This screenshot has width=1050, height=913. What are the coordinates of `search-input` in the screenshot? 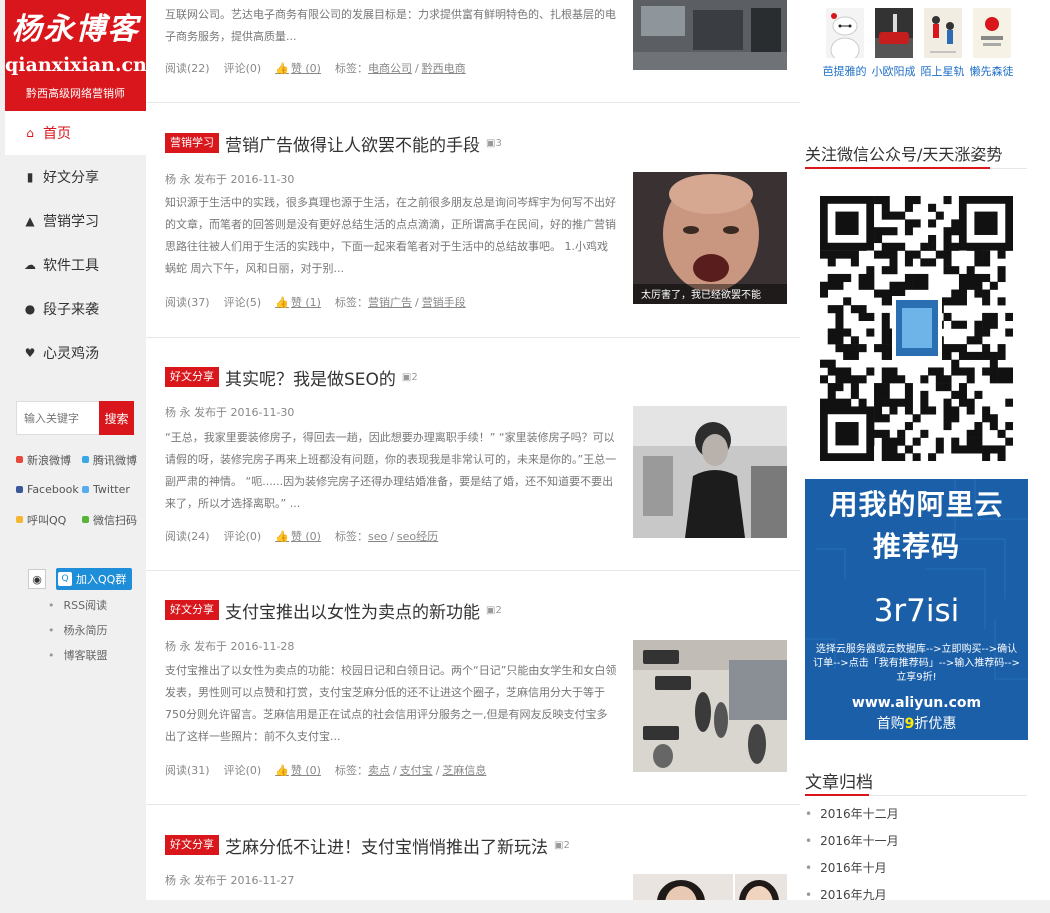 It's located at (57, 418).